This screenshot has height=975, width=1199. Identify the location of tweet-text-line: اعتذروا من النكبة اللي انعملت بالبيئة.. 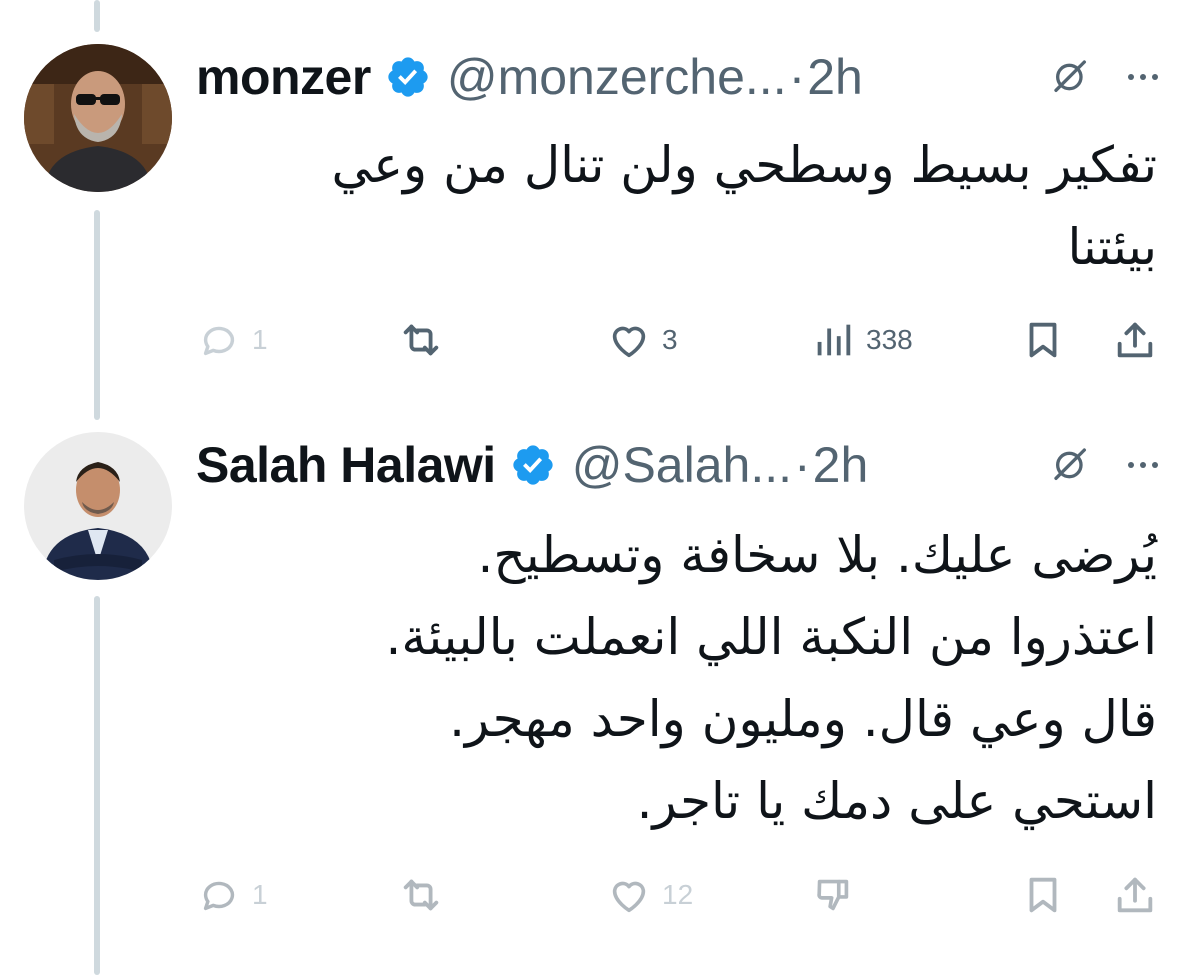
(771, 637).